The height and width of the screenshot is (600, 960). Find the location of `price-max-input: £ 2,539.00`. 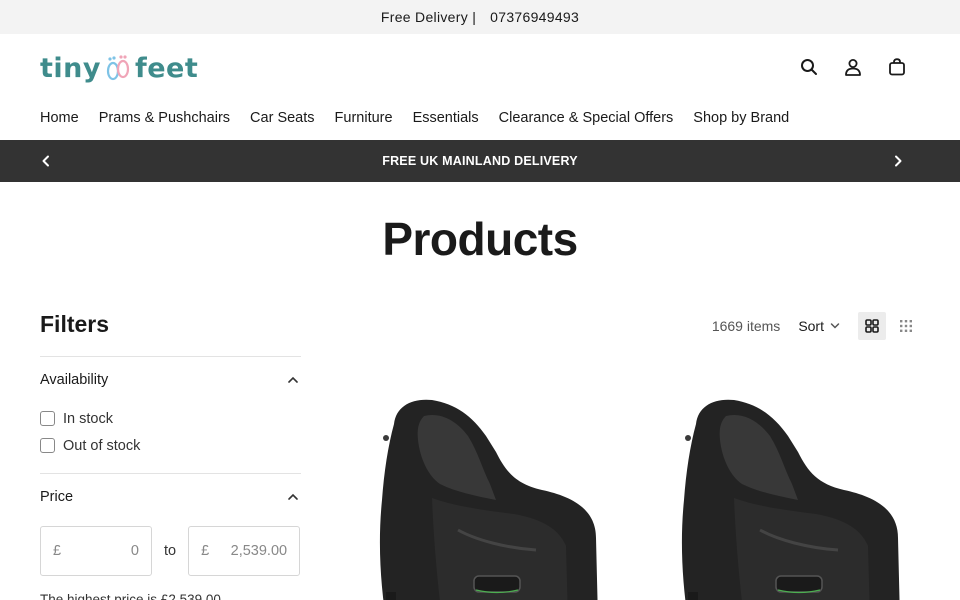

price-max-input: £ 2,539.00 is located at coordinates (244, 551).